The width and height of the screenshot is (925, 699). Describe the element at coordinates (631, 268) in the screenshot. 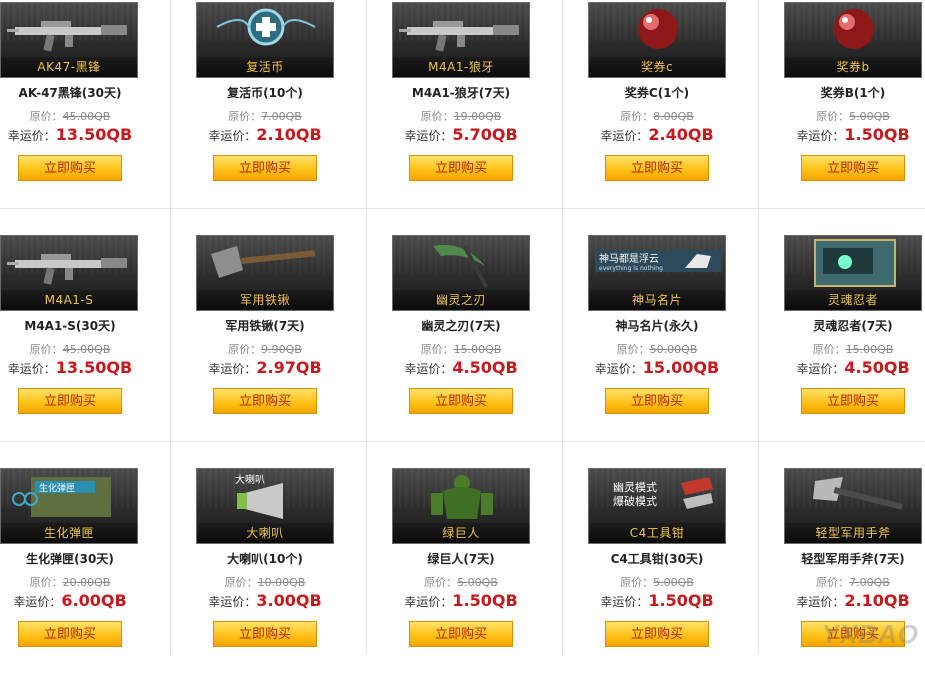

I see `svg-text: everything is nothing` at that location.